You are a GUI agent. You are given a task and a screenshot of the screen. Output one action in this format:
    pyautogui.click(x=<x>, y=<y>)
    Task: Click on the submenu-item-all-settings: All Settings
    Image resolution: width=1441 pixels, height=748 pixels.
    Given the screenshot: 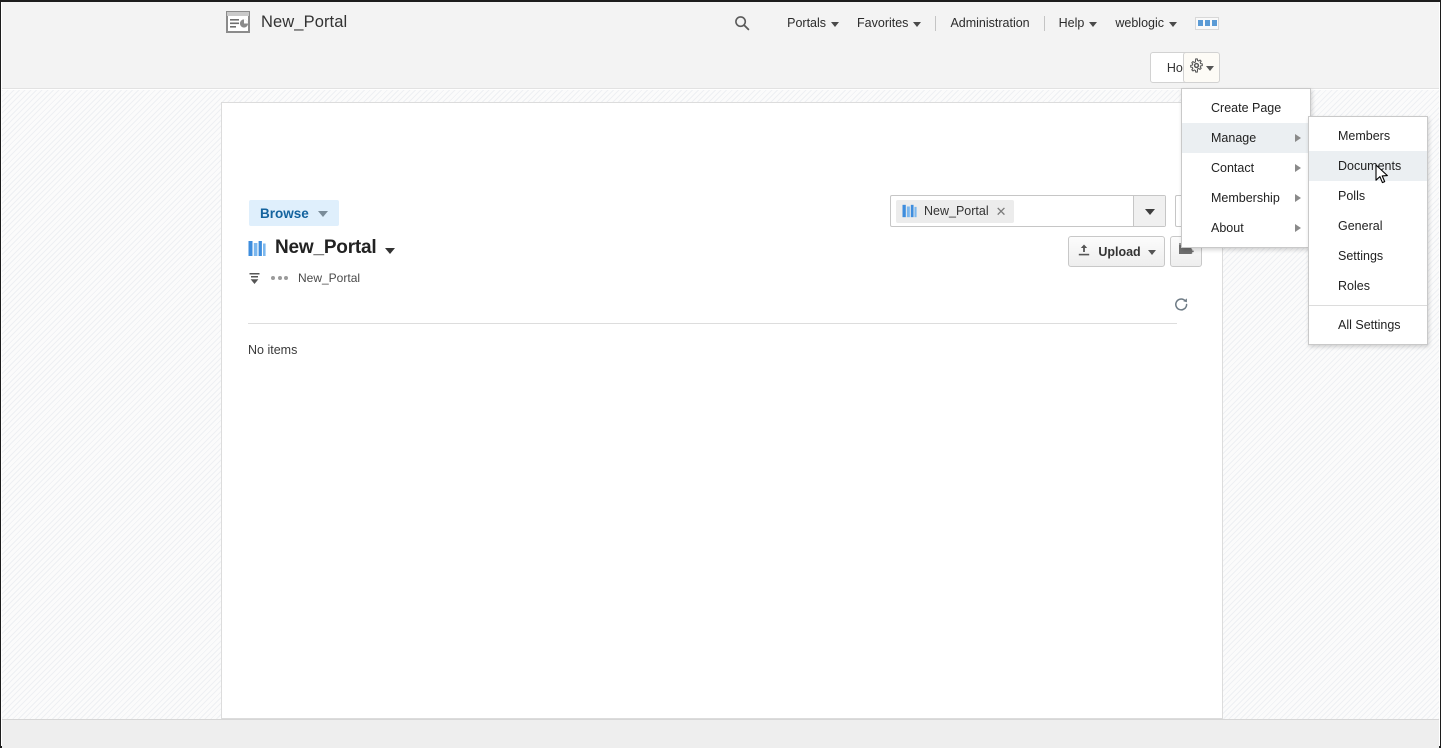 What is the action you would take?
    pyautogui.click(x=1368, y=325)
    